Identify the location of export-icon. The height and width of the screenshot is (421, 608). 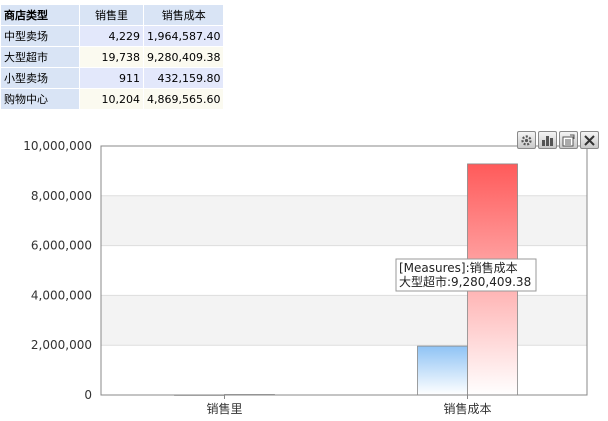
(568, 140).